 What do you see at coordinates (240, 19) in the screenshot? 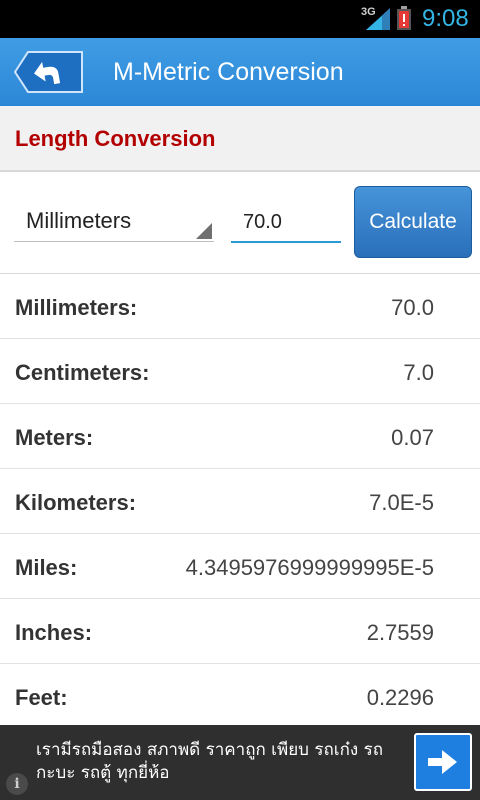
I see `status-bar: 3G 9:08` at bounding box center [240, 19].